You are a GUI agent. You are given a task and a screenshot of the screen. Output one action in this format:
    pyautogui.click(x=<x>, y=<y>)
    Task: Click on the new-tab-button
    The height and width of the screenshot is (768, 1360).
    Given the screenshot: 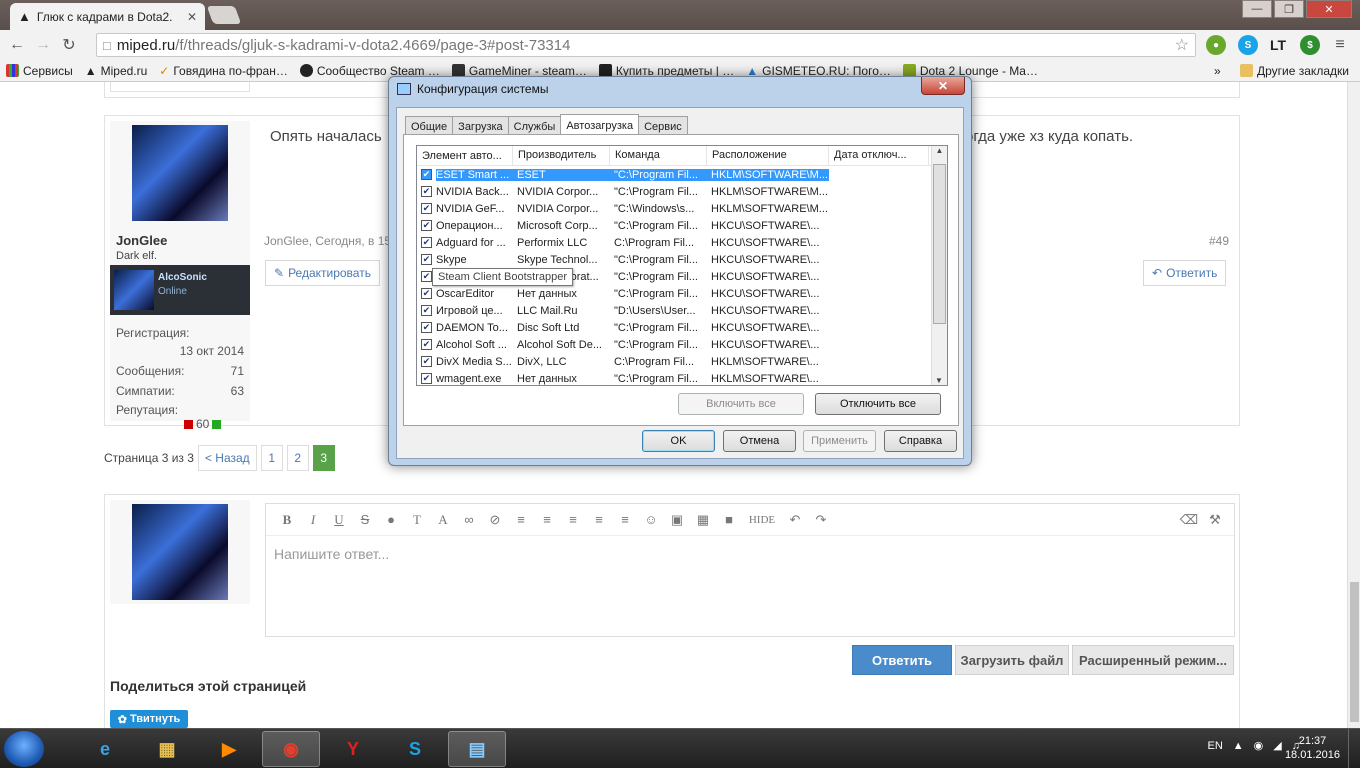 What is the action you would take?
    pyautogui.click(x=224, y=15)
    